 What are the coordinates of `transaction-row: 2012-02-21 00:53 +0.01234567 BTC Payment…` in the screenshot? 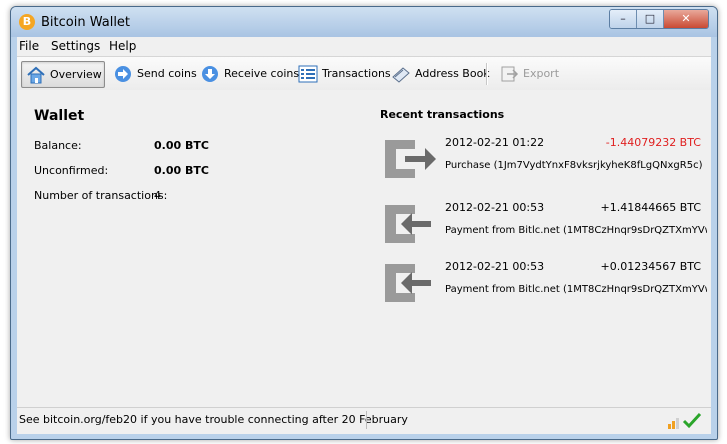 It's located at (544, 284).